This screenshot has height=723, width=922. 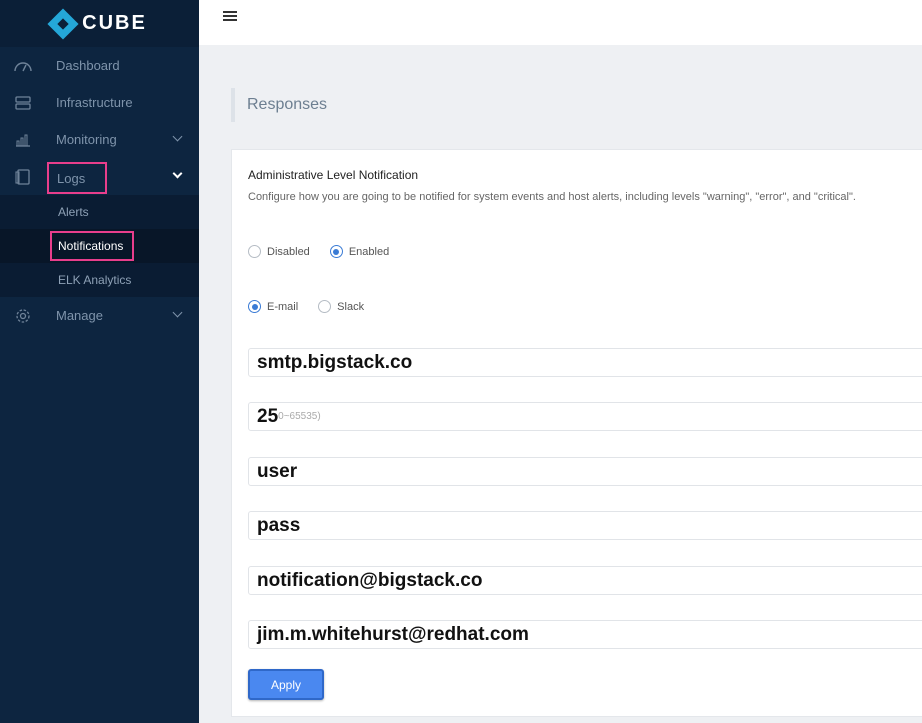 I want to click on radio-enabled, so click(x=336, y=251).